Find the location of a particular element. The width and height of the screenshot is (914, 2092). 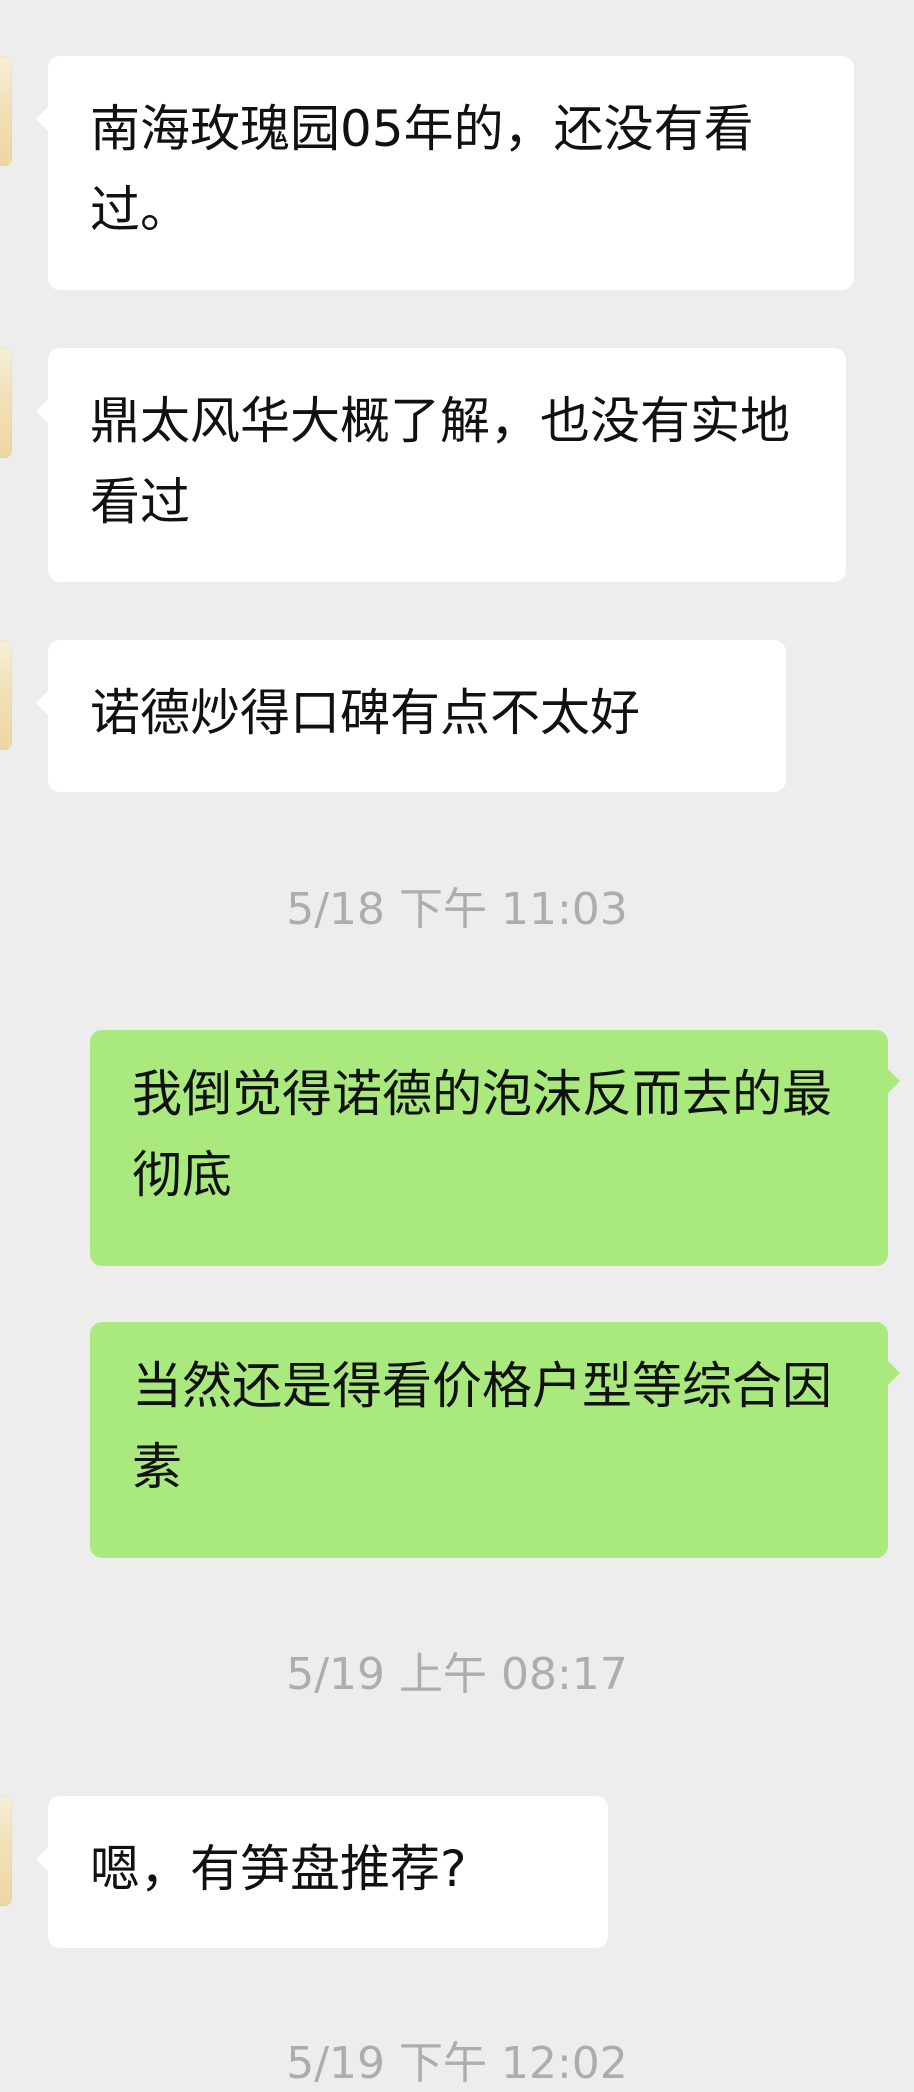

outgoing-message-bubble: 我倒觉得诺德的泡沫反而去的最彻底 is located at coordinates (495, 1148).